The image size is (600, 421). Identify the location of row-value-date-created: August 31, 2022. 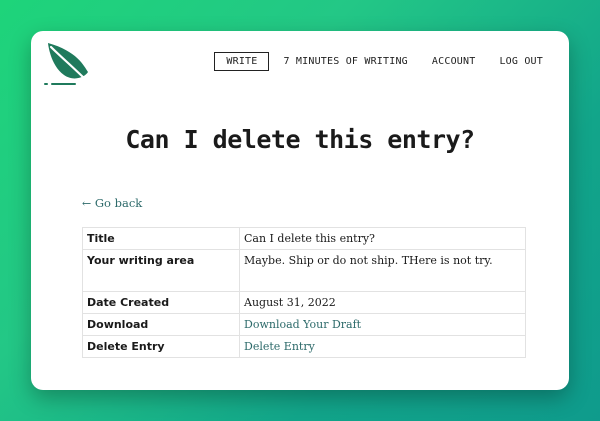
(382, 302).